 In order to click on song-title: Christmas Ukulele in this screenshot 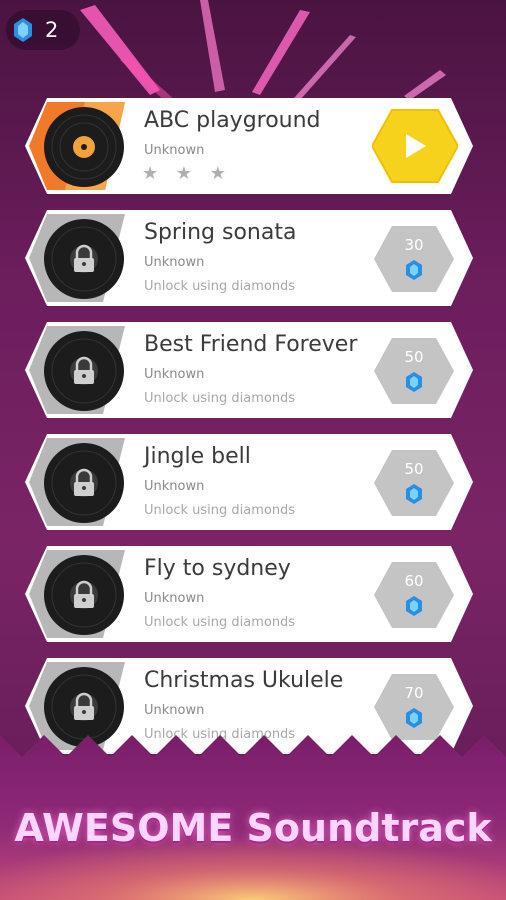, I will do `click(244, 680)`.